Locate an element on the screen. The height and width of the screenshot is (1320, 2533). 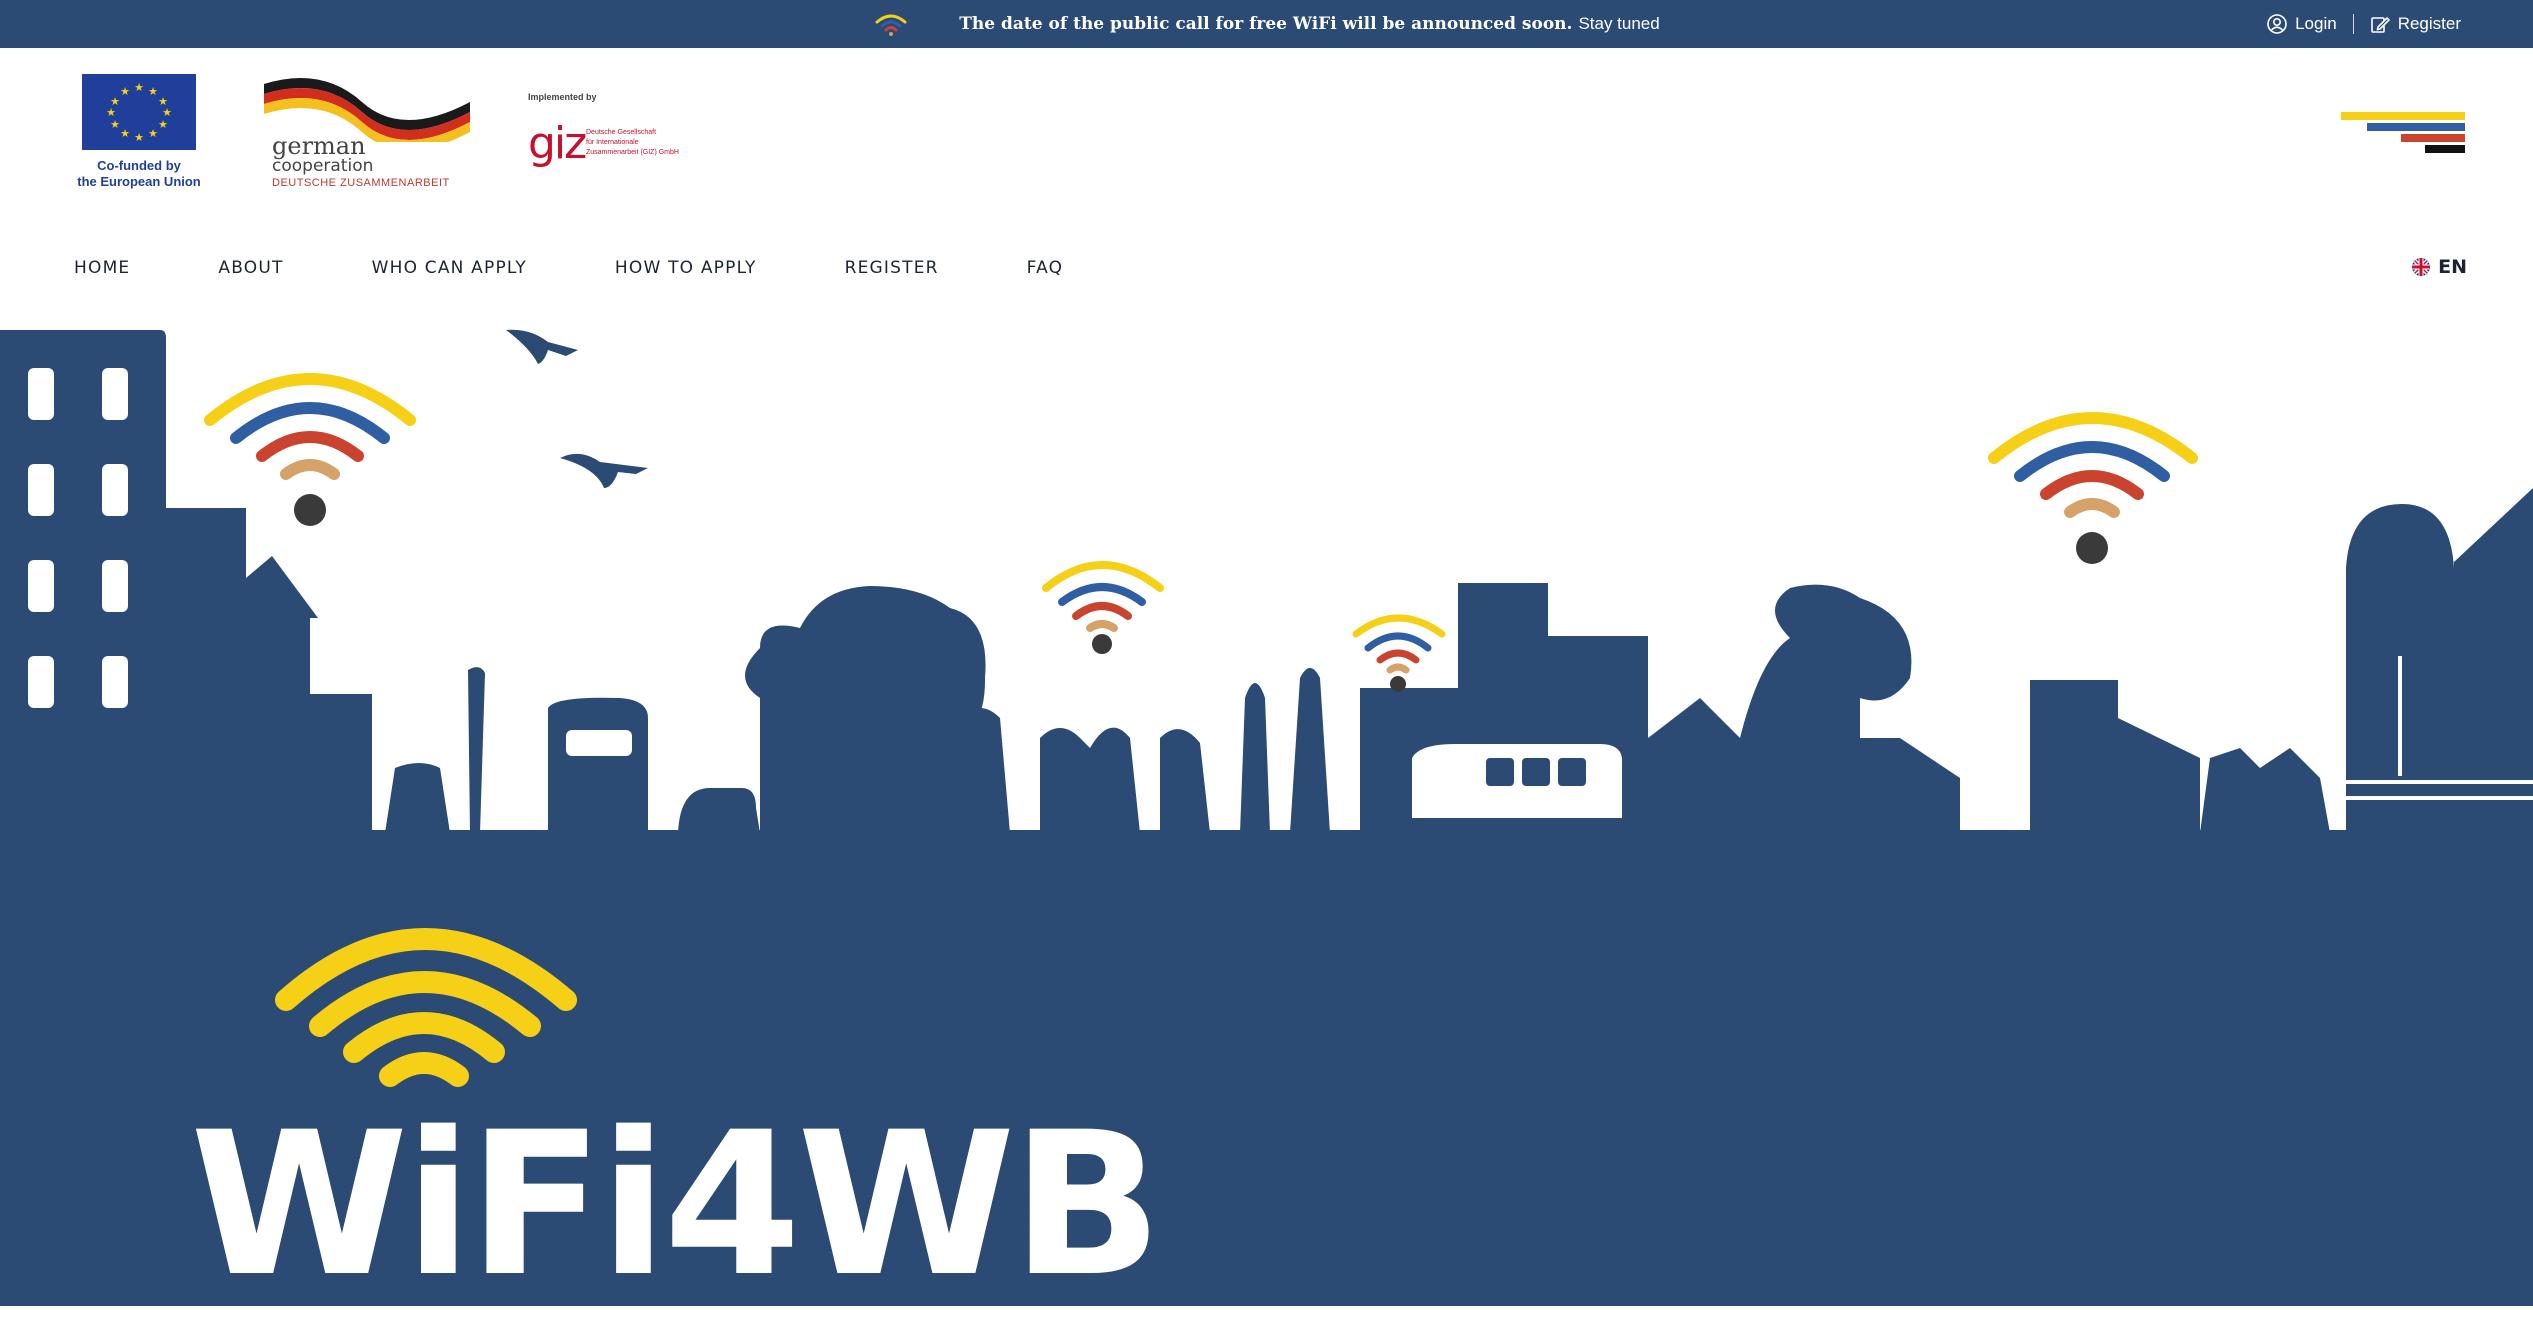
giz-line-3: Zusammenarbeit (GIZ) GmbH is located at coordinates (632, 152).